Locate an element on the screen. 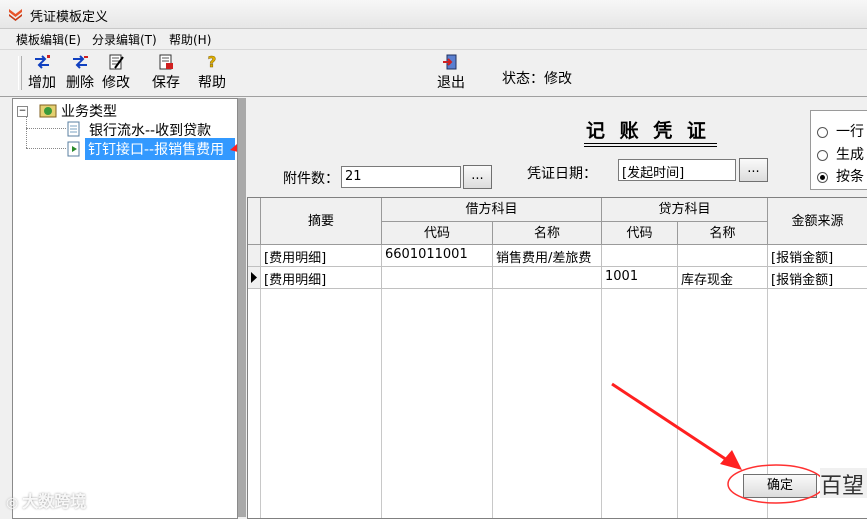 The width and height of the screenshot is (867, 519). grid-cell-credit-name is located at coordinates (723, 256).